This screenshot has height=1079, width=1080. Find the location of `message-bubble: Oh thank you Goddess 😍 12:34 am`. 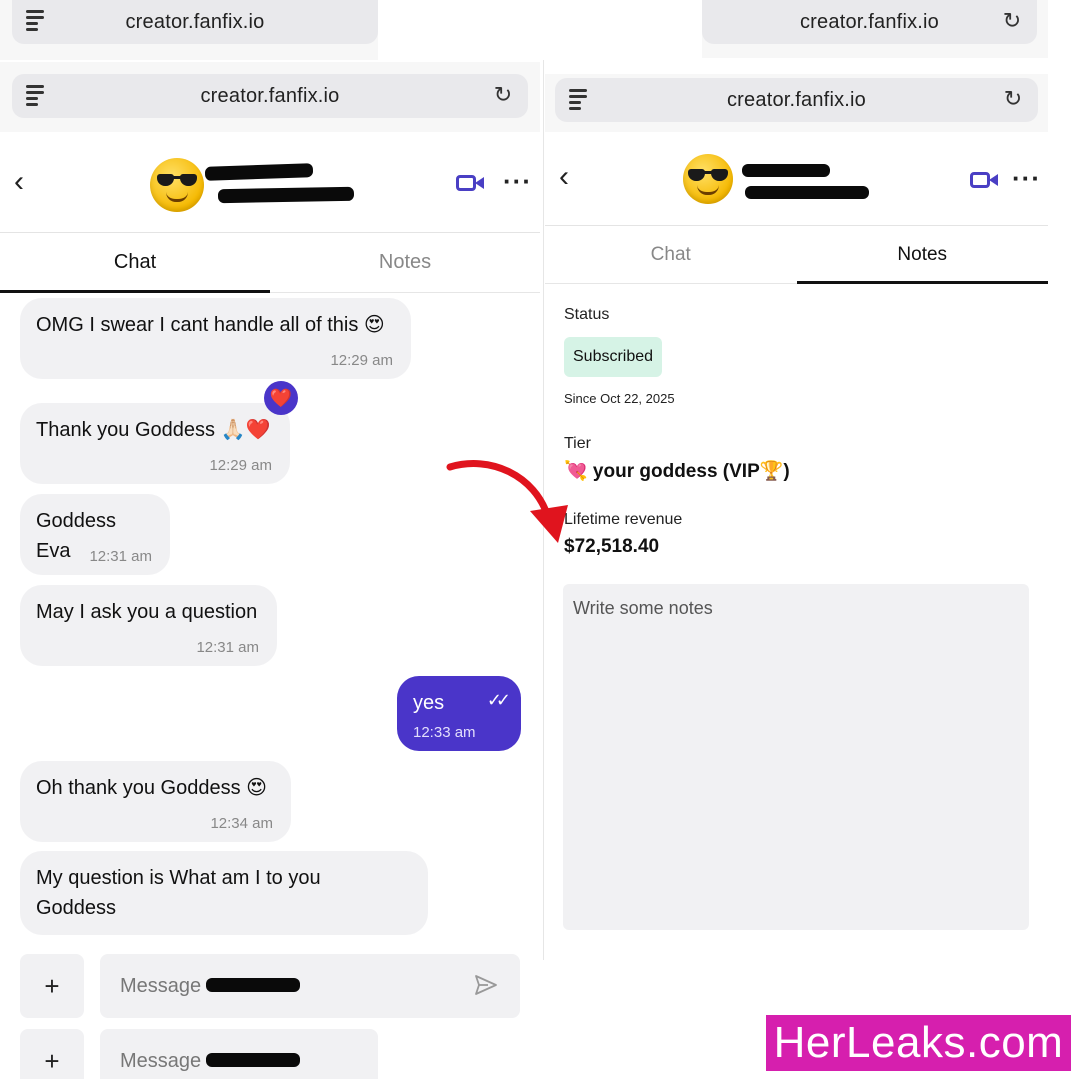

message-bubble: Oh thank you Goddess 😍 12:34 am is located at coordinates (155, 801).